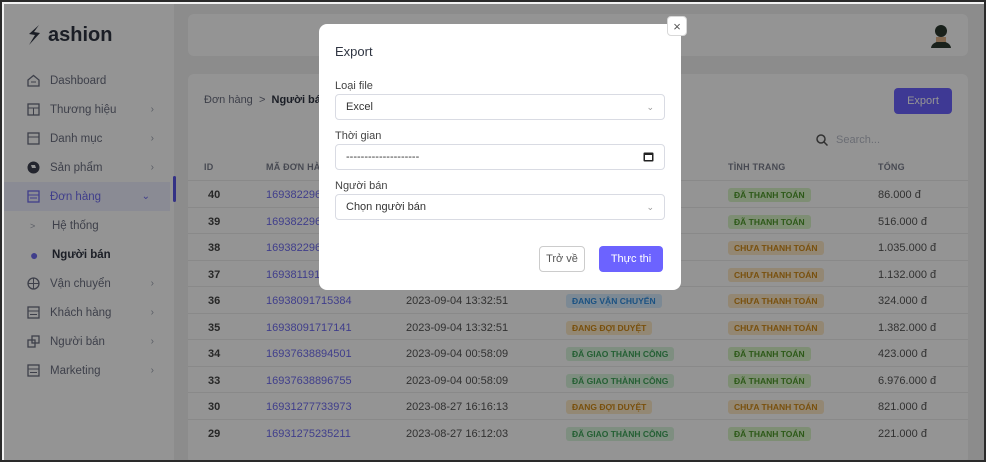 The height and width of the screenshot is (462, 986). Describe the element at coordinates (677, 26) in the screenshot. I see `close-icon: ×` at that location.